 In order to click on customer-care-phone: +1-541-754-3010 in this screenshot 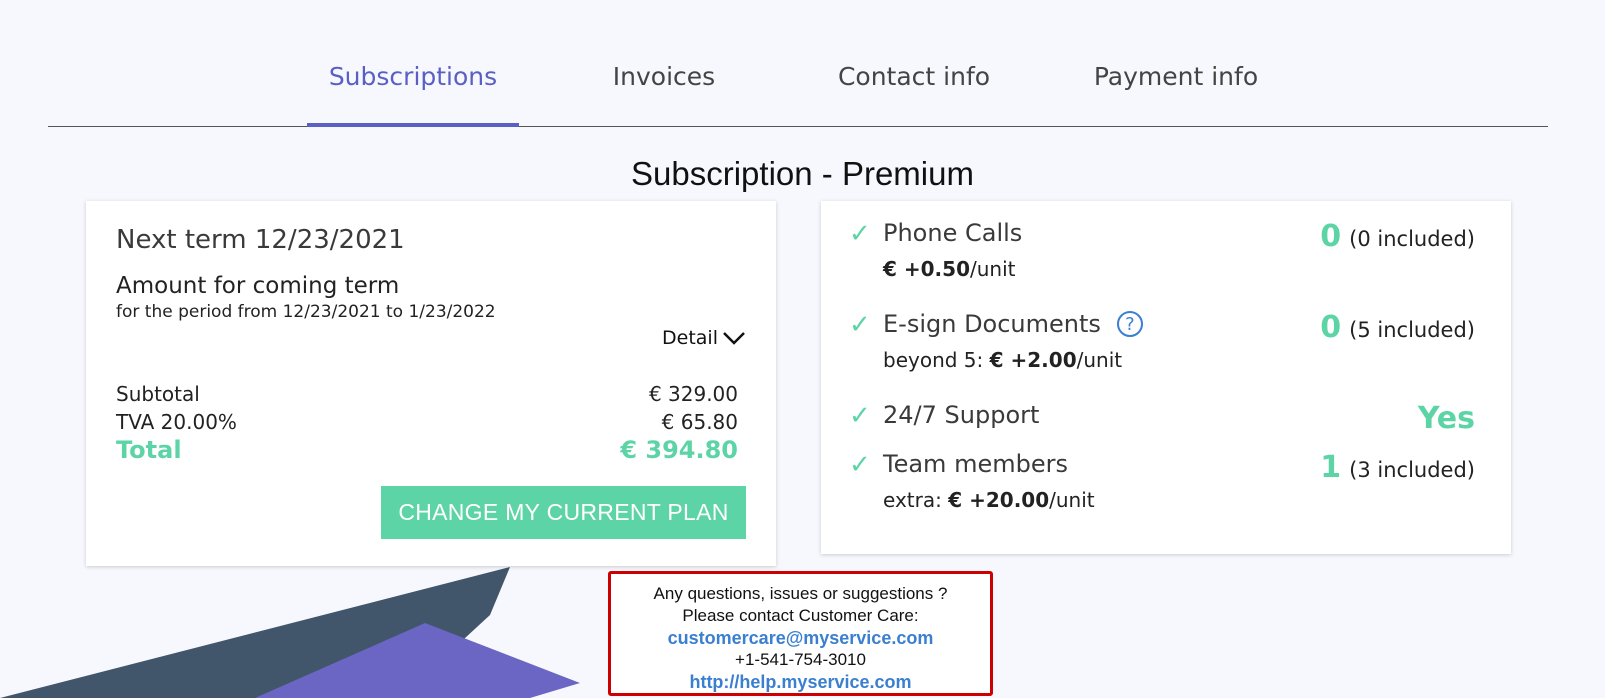, I will do `click(800, 659)`.